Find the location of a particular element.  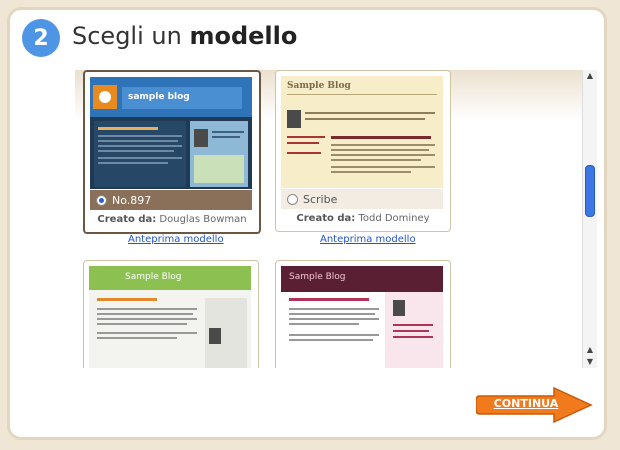

template-name: No.897 is located at coordinates (132, 200).